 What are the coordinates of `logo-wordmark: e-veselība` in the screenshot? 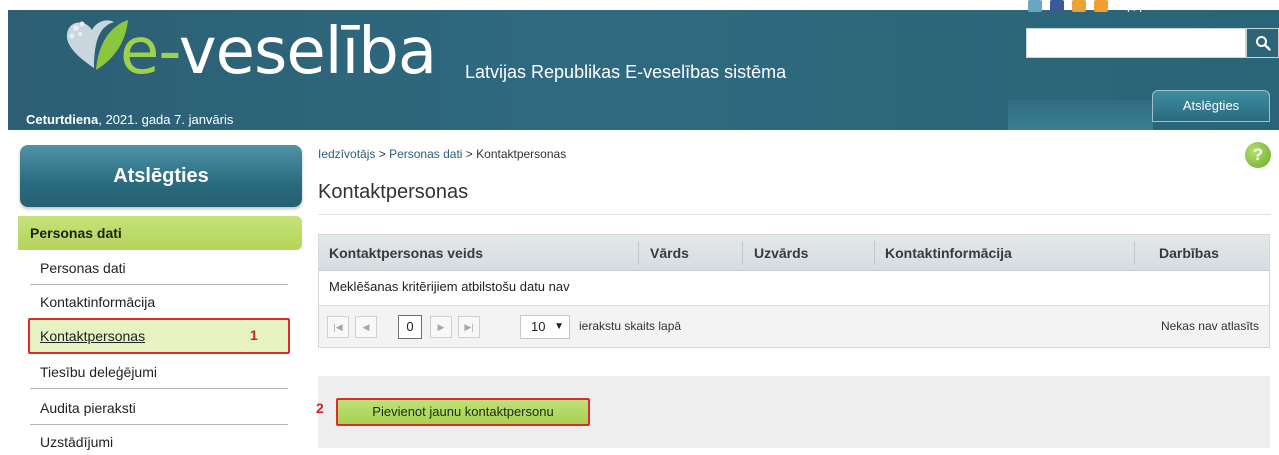 It's located at (278, 52).